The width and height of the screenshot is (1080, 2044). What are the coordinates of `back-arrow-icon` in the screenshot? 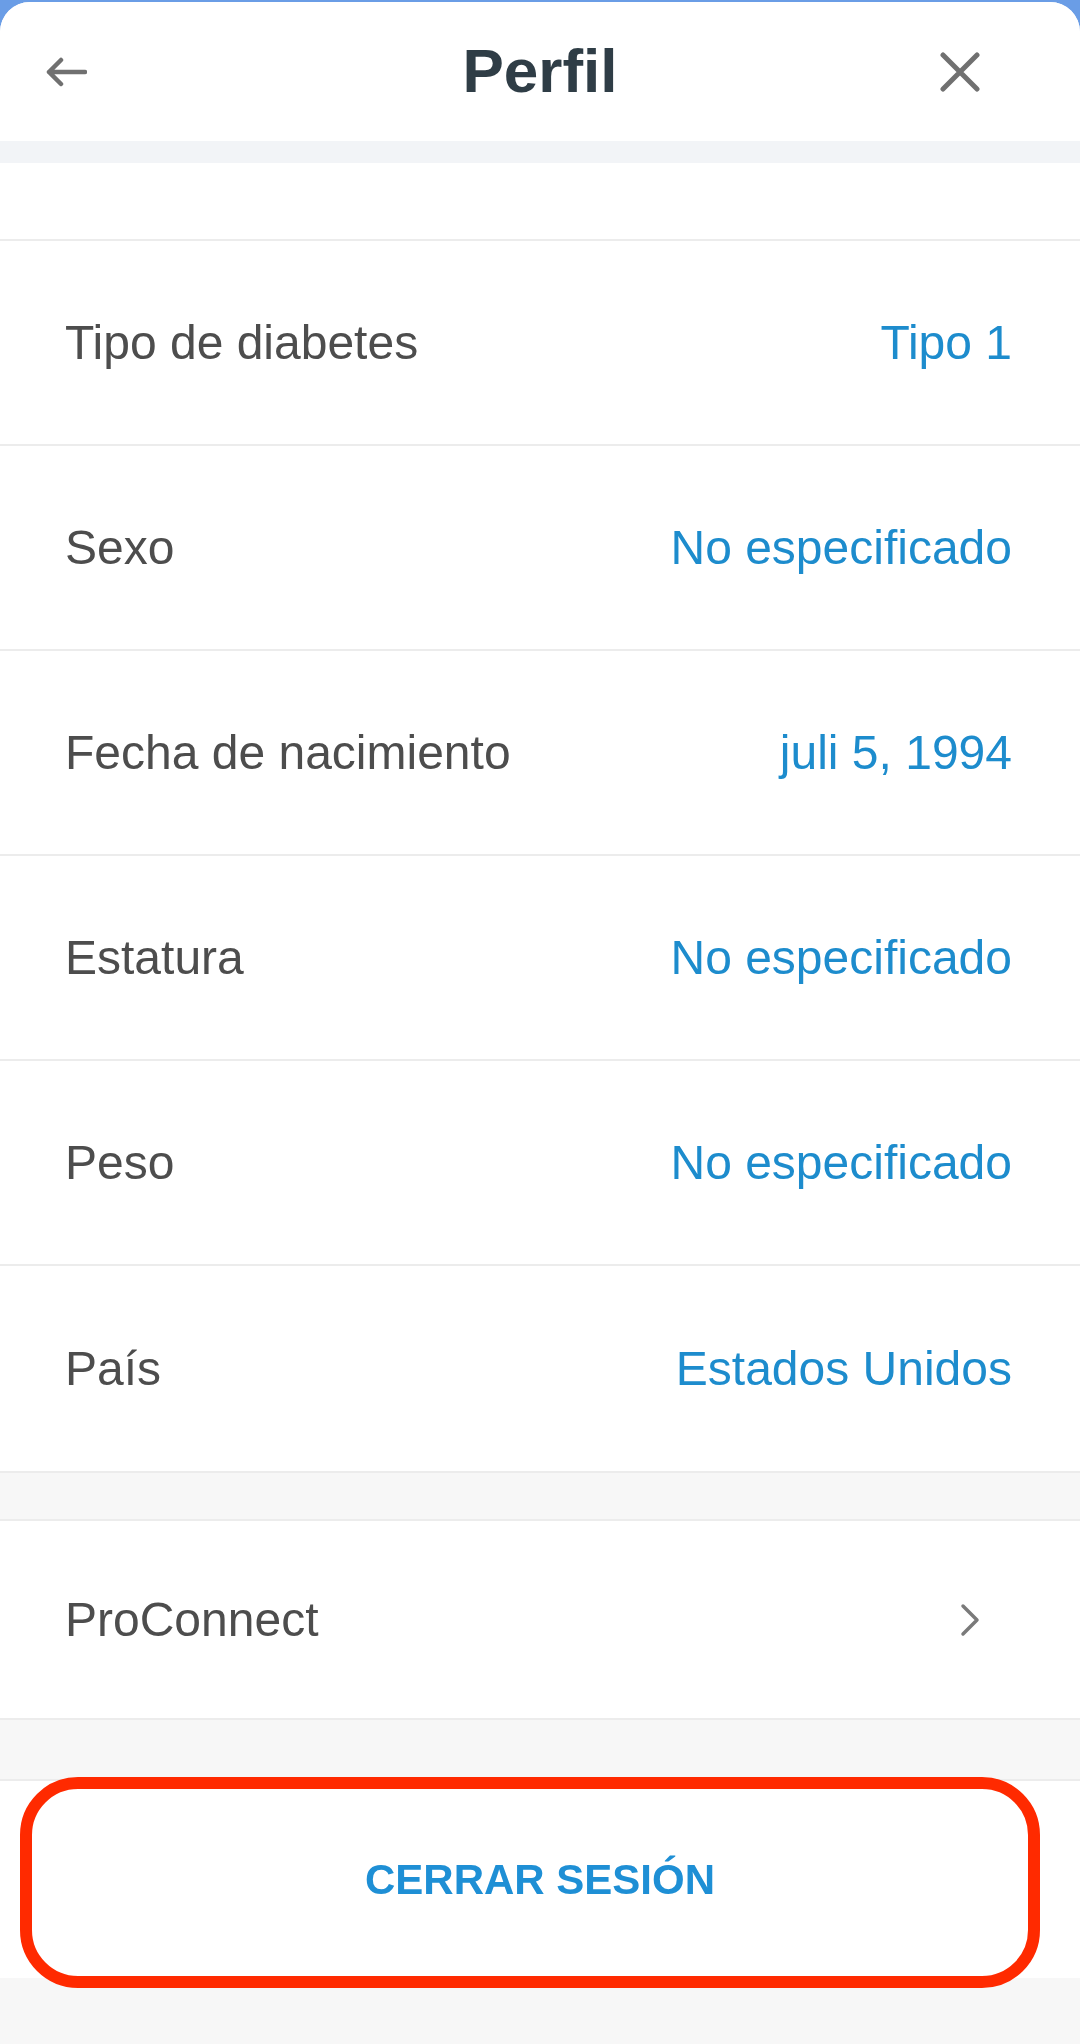 It's located at (66, 71).